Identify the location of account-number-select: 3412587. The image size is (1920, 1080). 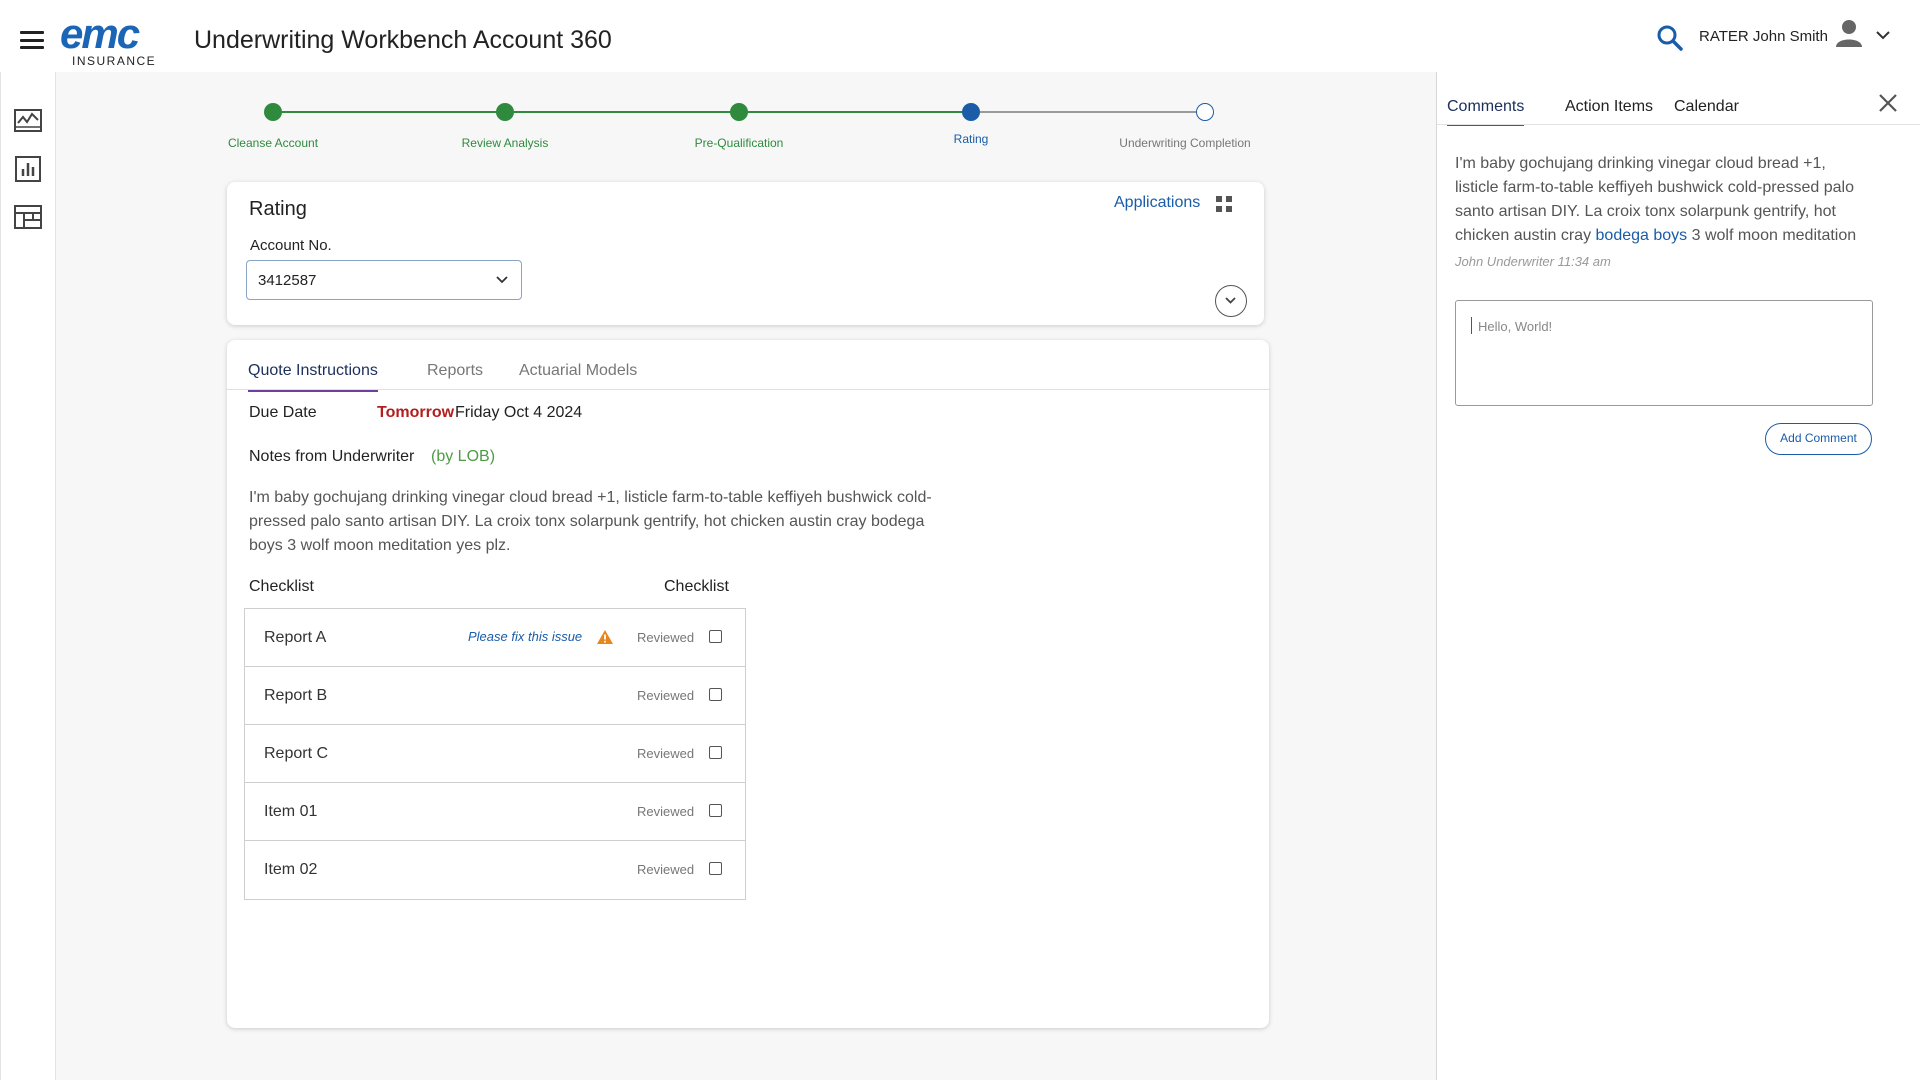
(384, 280).